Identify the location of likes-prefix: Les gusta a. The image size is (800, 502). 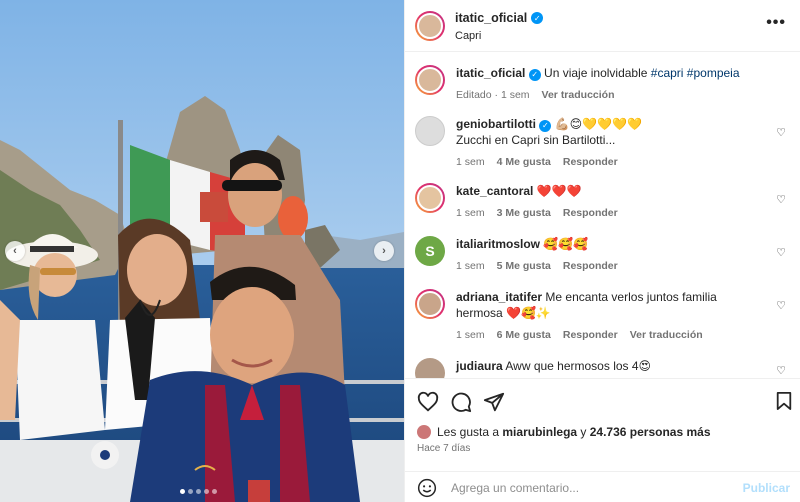
(470, 432).